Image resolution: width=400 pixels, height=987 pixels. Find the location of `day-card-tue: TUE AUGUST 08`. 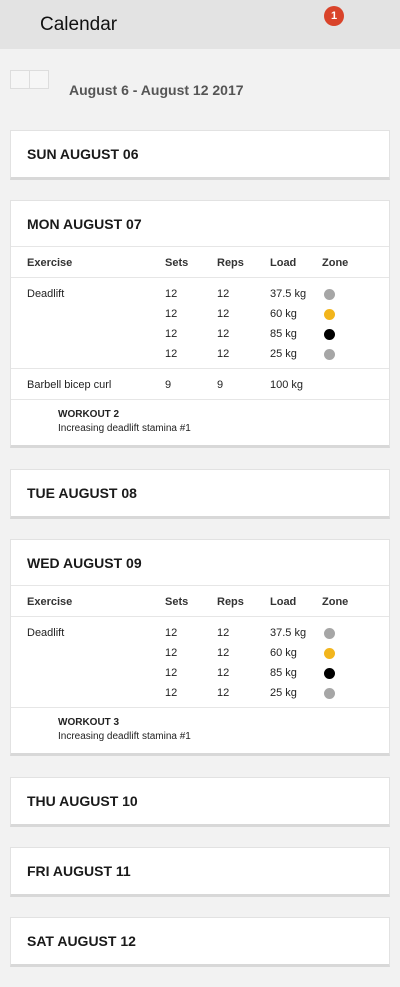

day-card-tue: TUE AUGUST 08 is located at coordinates (200, 494).